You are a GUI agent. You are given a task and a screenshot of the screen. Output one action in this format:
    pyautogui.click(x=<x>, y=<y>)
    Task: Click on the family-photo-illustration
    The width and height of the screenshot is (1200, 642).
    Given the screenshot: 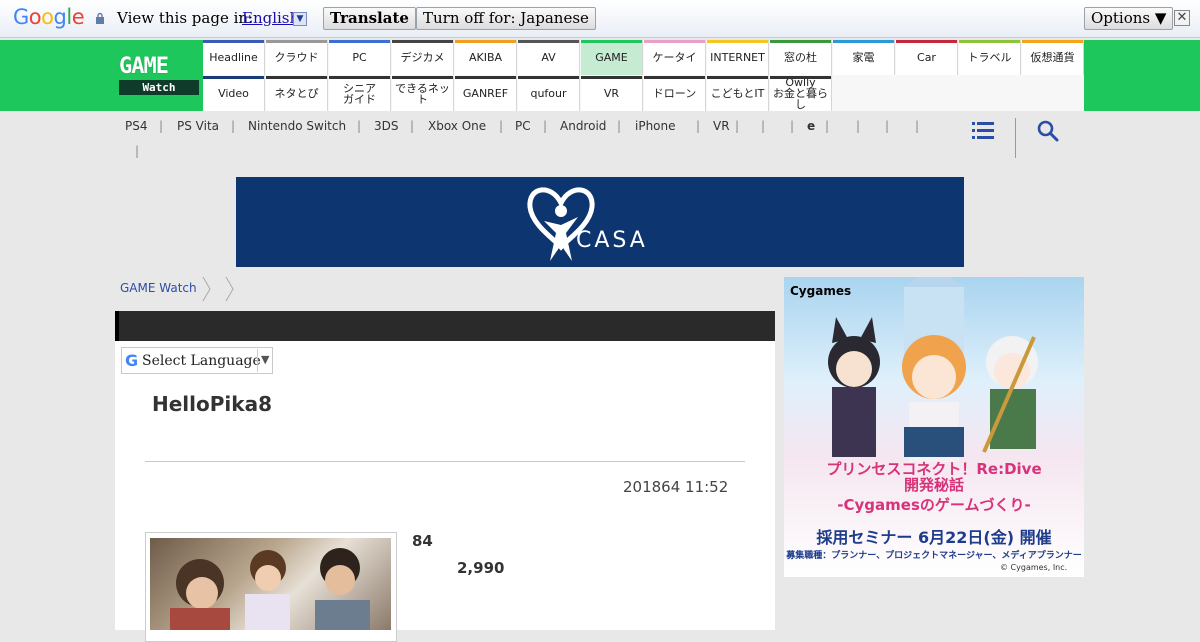 What is the action you would take?
    pyautogui.click(x=270, y=591)
    